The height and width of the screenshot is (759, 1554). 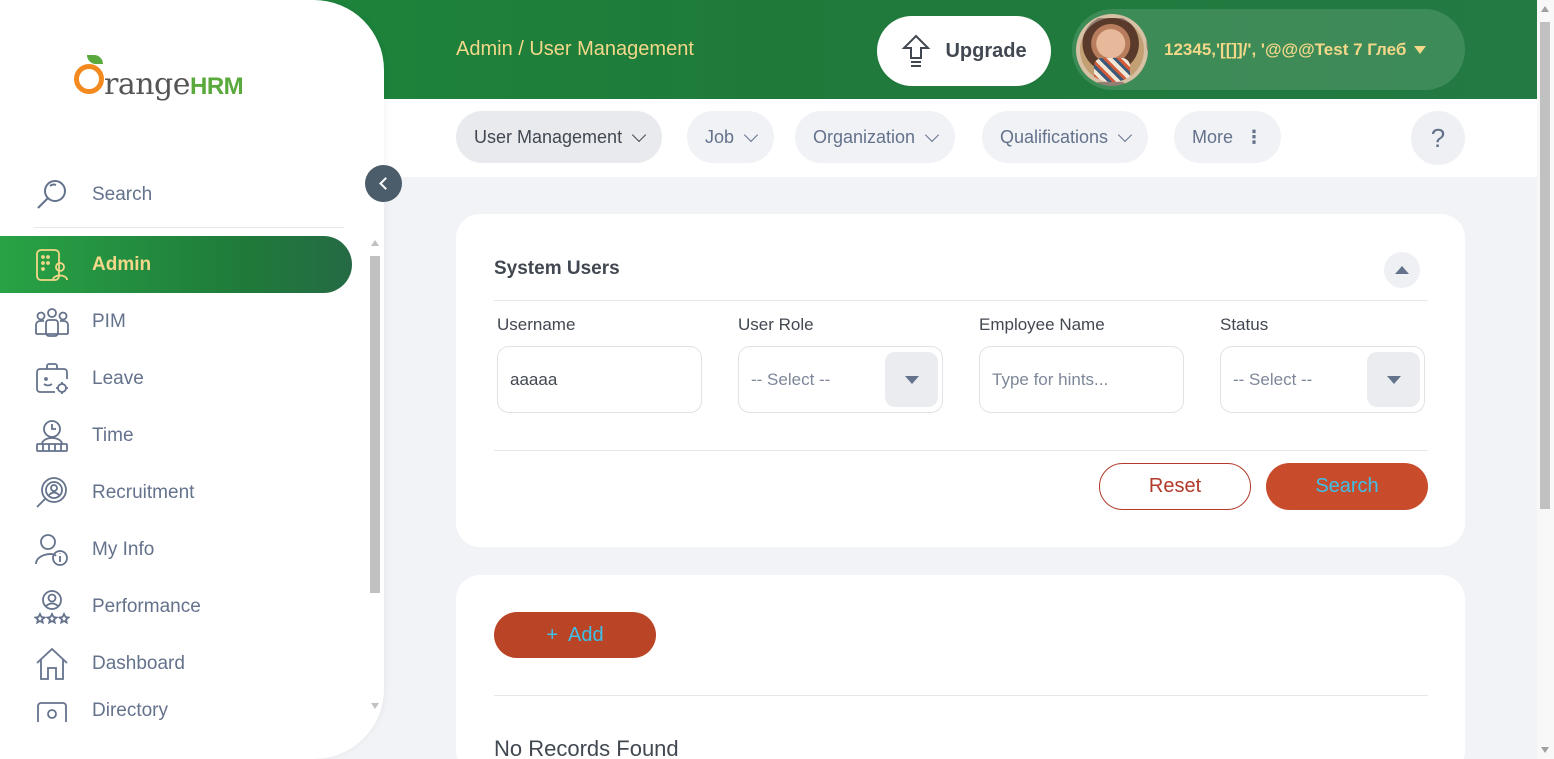 I want to click on upgrade-button: Upgrade, so click(x=964, y=51).